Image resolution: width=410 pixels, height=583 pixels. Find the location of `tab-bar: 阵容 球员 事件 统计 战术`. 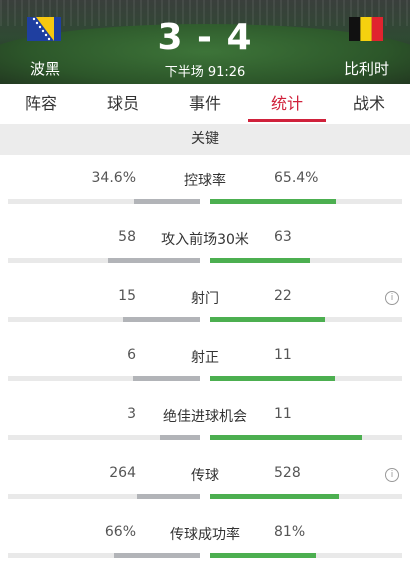

tab-bar: 阵容 球员 事件 统计 战术 is located at coordinates (205, 104).